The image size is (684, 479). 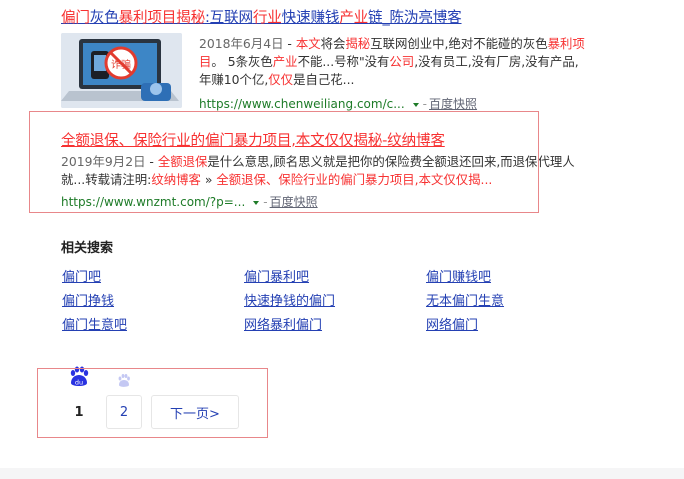 What do you see at coordinates (333, 43) in the screenshot?
I see `text-segment: 将会` at bounding box center [333, 43].